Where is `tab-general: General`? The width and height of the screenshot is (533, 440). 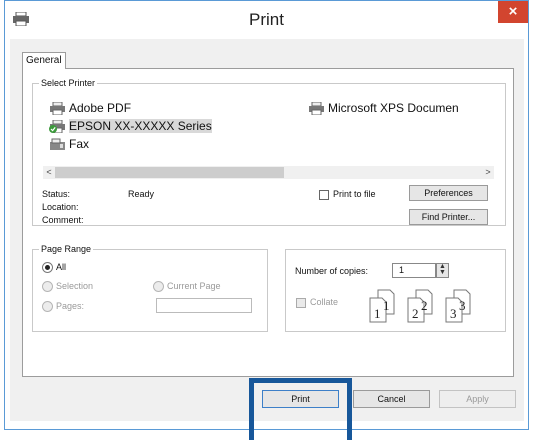 tab-general: General is located at coordinates (44, 60).